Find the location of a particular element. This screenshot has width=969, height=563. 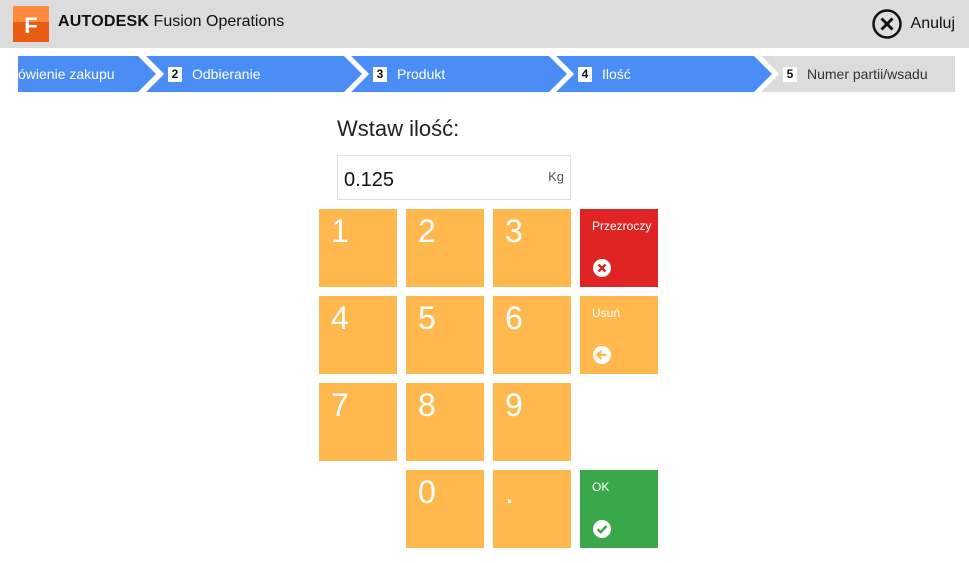

checkmark-icon is located at coordinates (602, 529).